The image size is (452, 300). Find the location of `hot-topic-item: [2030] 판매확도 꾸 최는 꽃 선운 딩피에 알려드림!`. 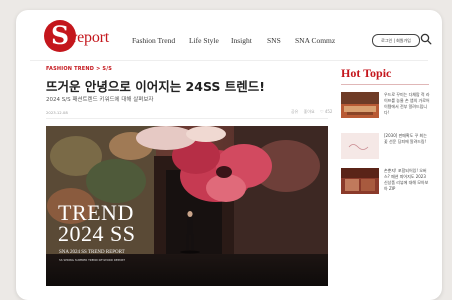

hot-topic-item: [2030] 판매확도 꾸 최는 꽃 선운 딩피에 알려드림! is located at coordinates (385, 150).